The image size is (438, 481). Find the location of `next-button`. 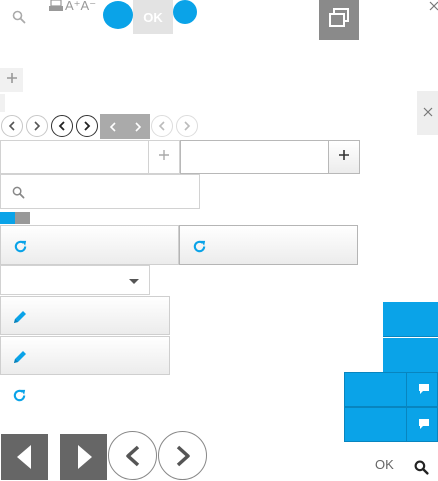

next-button is located at coordinates (37, 126).